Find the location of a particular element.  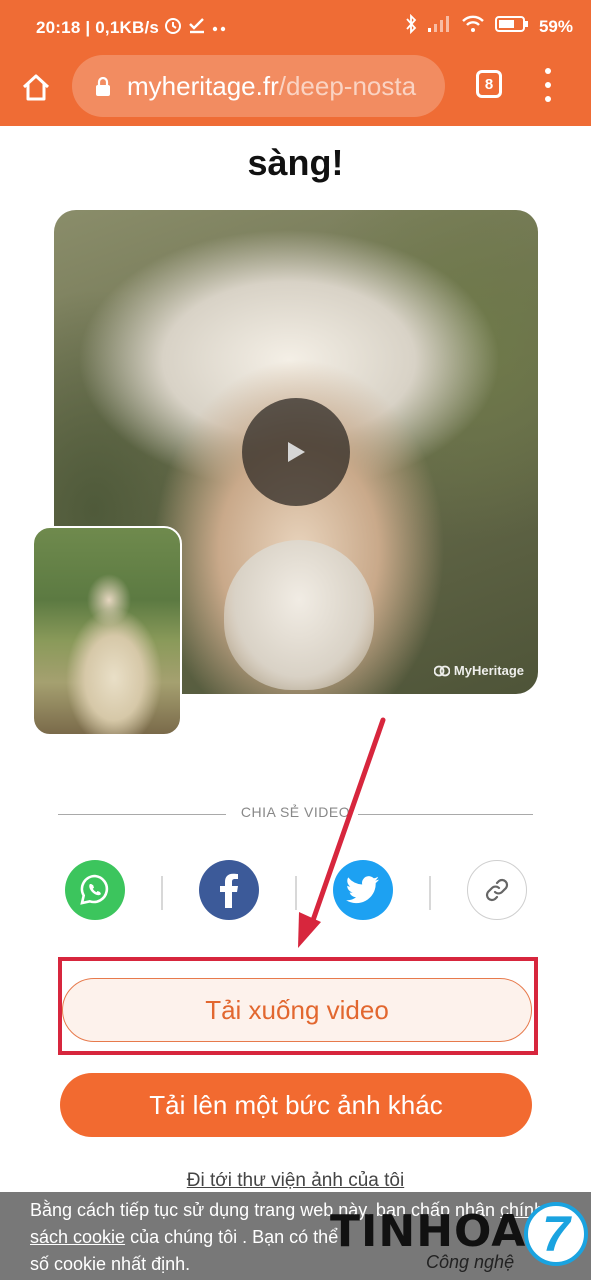

status-left: 20:18 | 0,1KB/s is located at coordinates (131, 27).